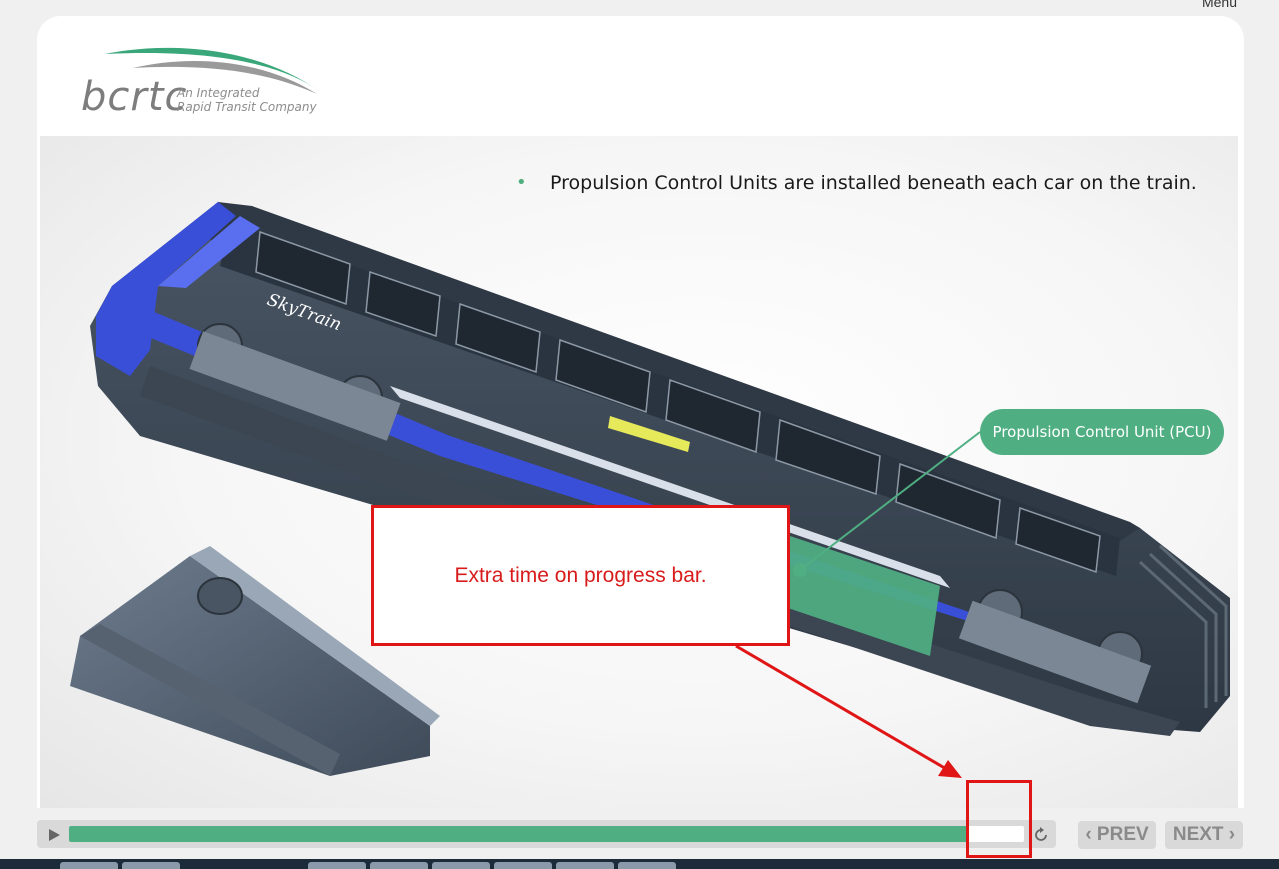 The image size is (1279, 869). What do you see at coordinates (218, 93) in the screenshot?
I see `logo-tagline-1: An Integrated` at bounding box center [218, 93].